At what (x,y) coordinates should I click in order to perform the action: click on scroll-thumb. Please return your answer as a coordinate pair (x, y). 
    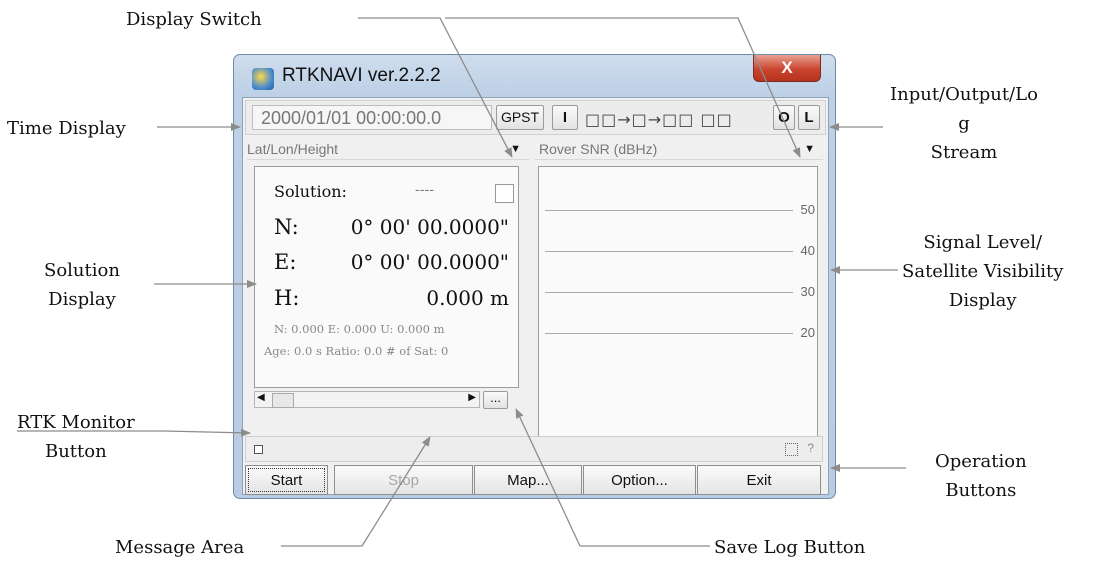
    Looking at the image, I should click on (283, 400).